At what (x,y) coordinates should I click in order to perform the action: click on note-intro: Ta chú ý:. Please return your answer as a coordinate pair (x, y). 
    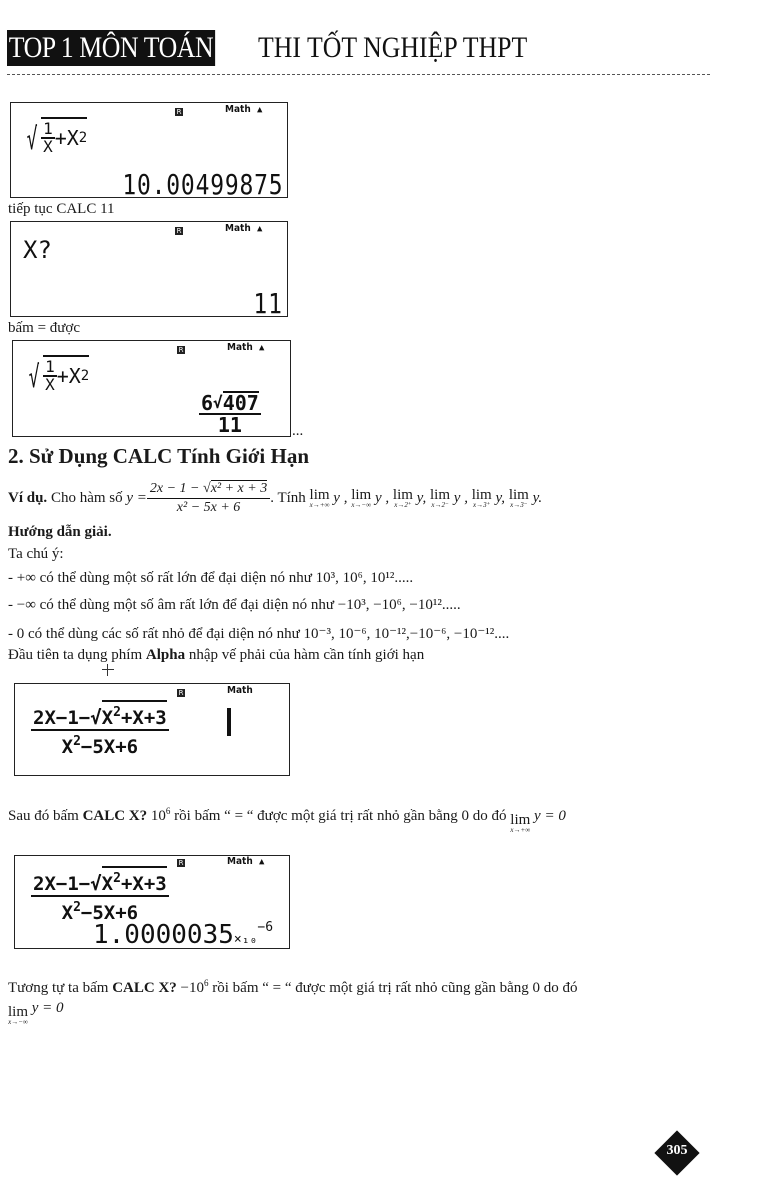
    Looking at the image, I should click on (36, 554).